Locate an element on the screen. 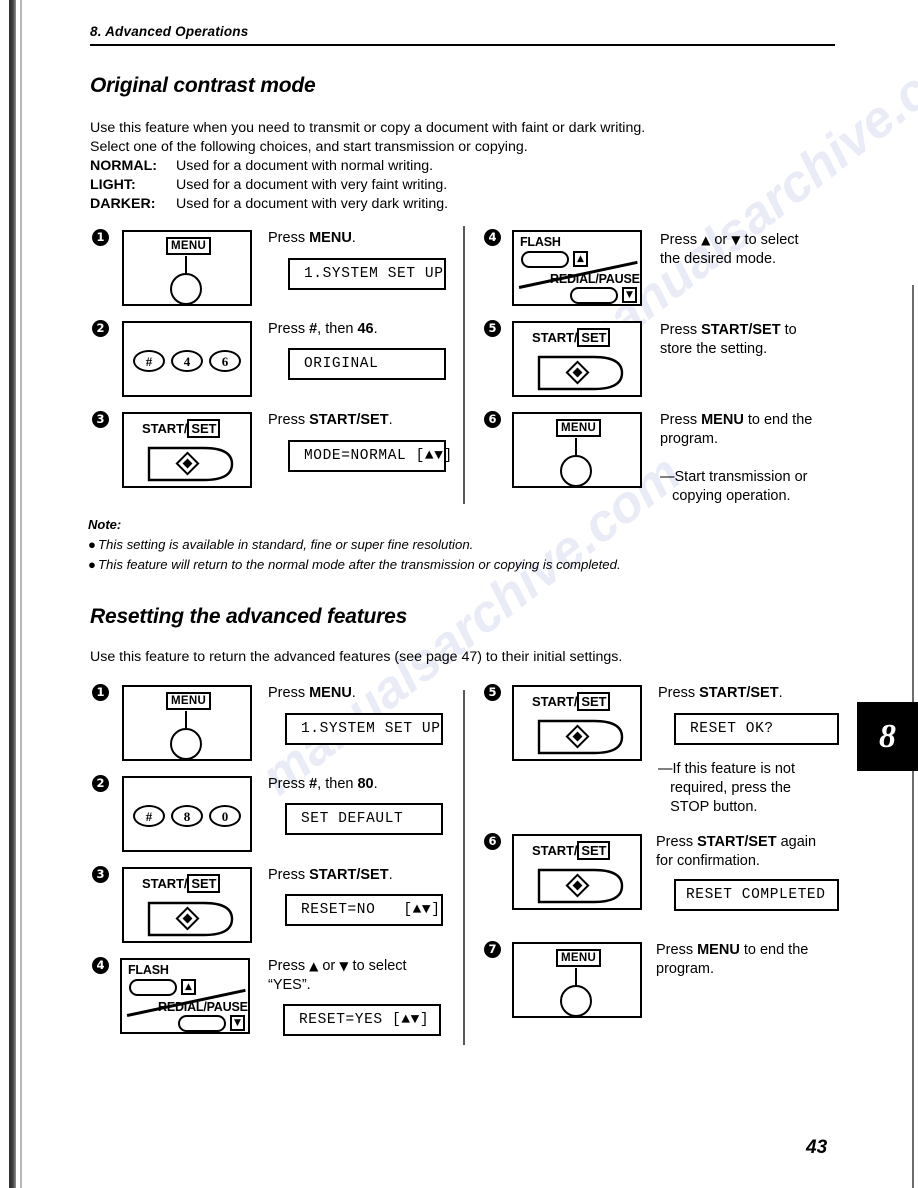  keypad-key: 8 is located at coordinates (187, 816).